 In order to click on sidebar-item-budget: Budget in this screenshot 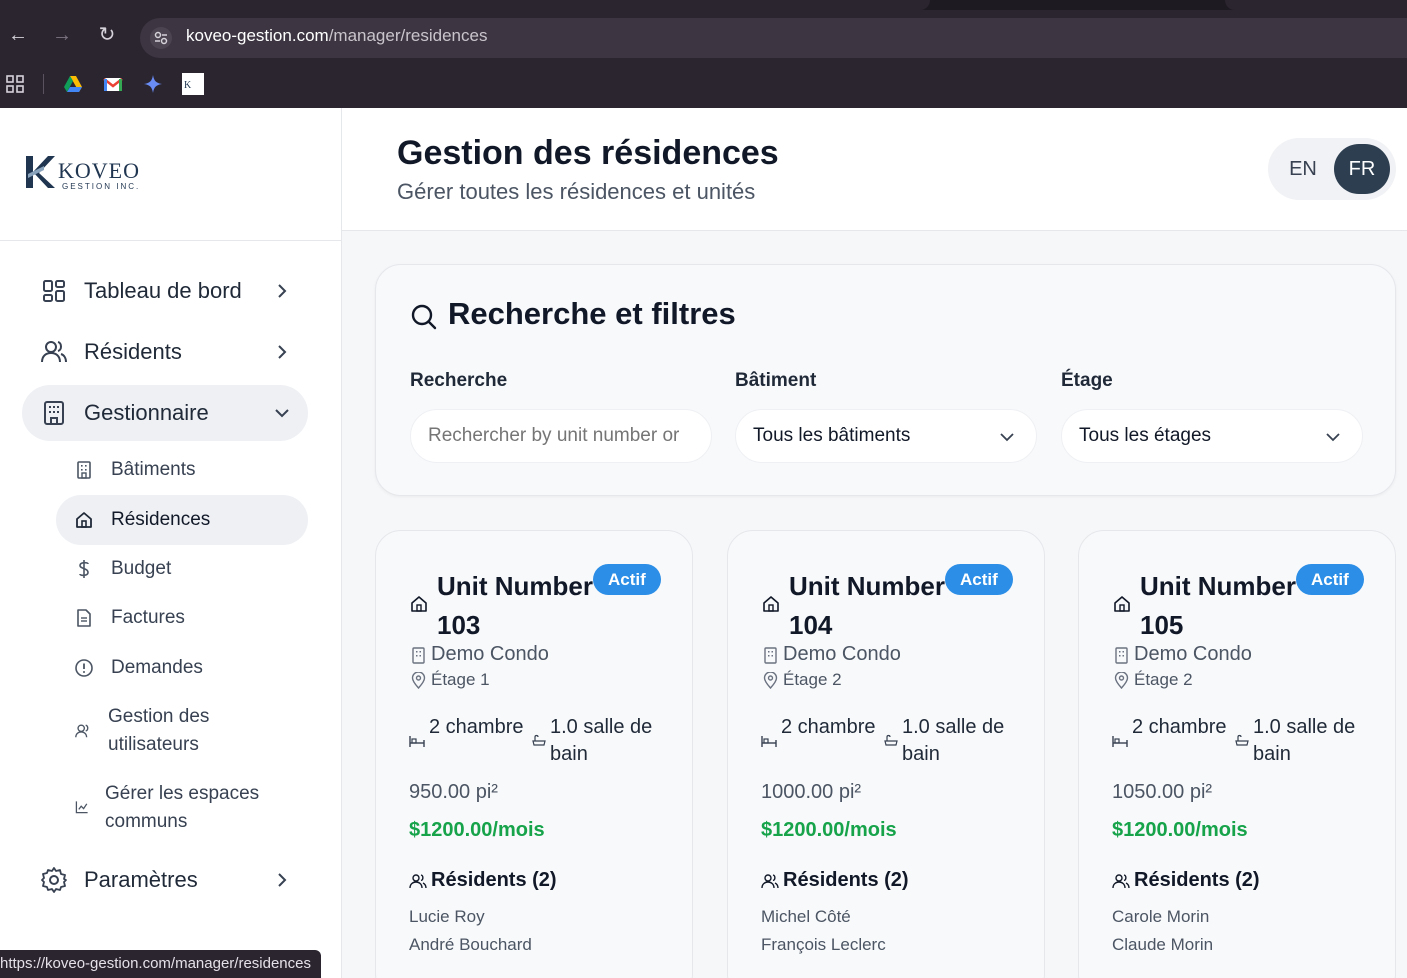, I will do `click(182, 569)`.